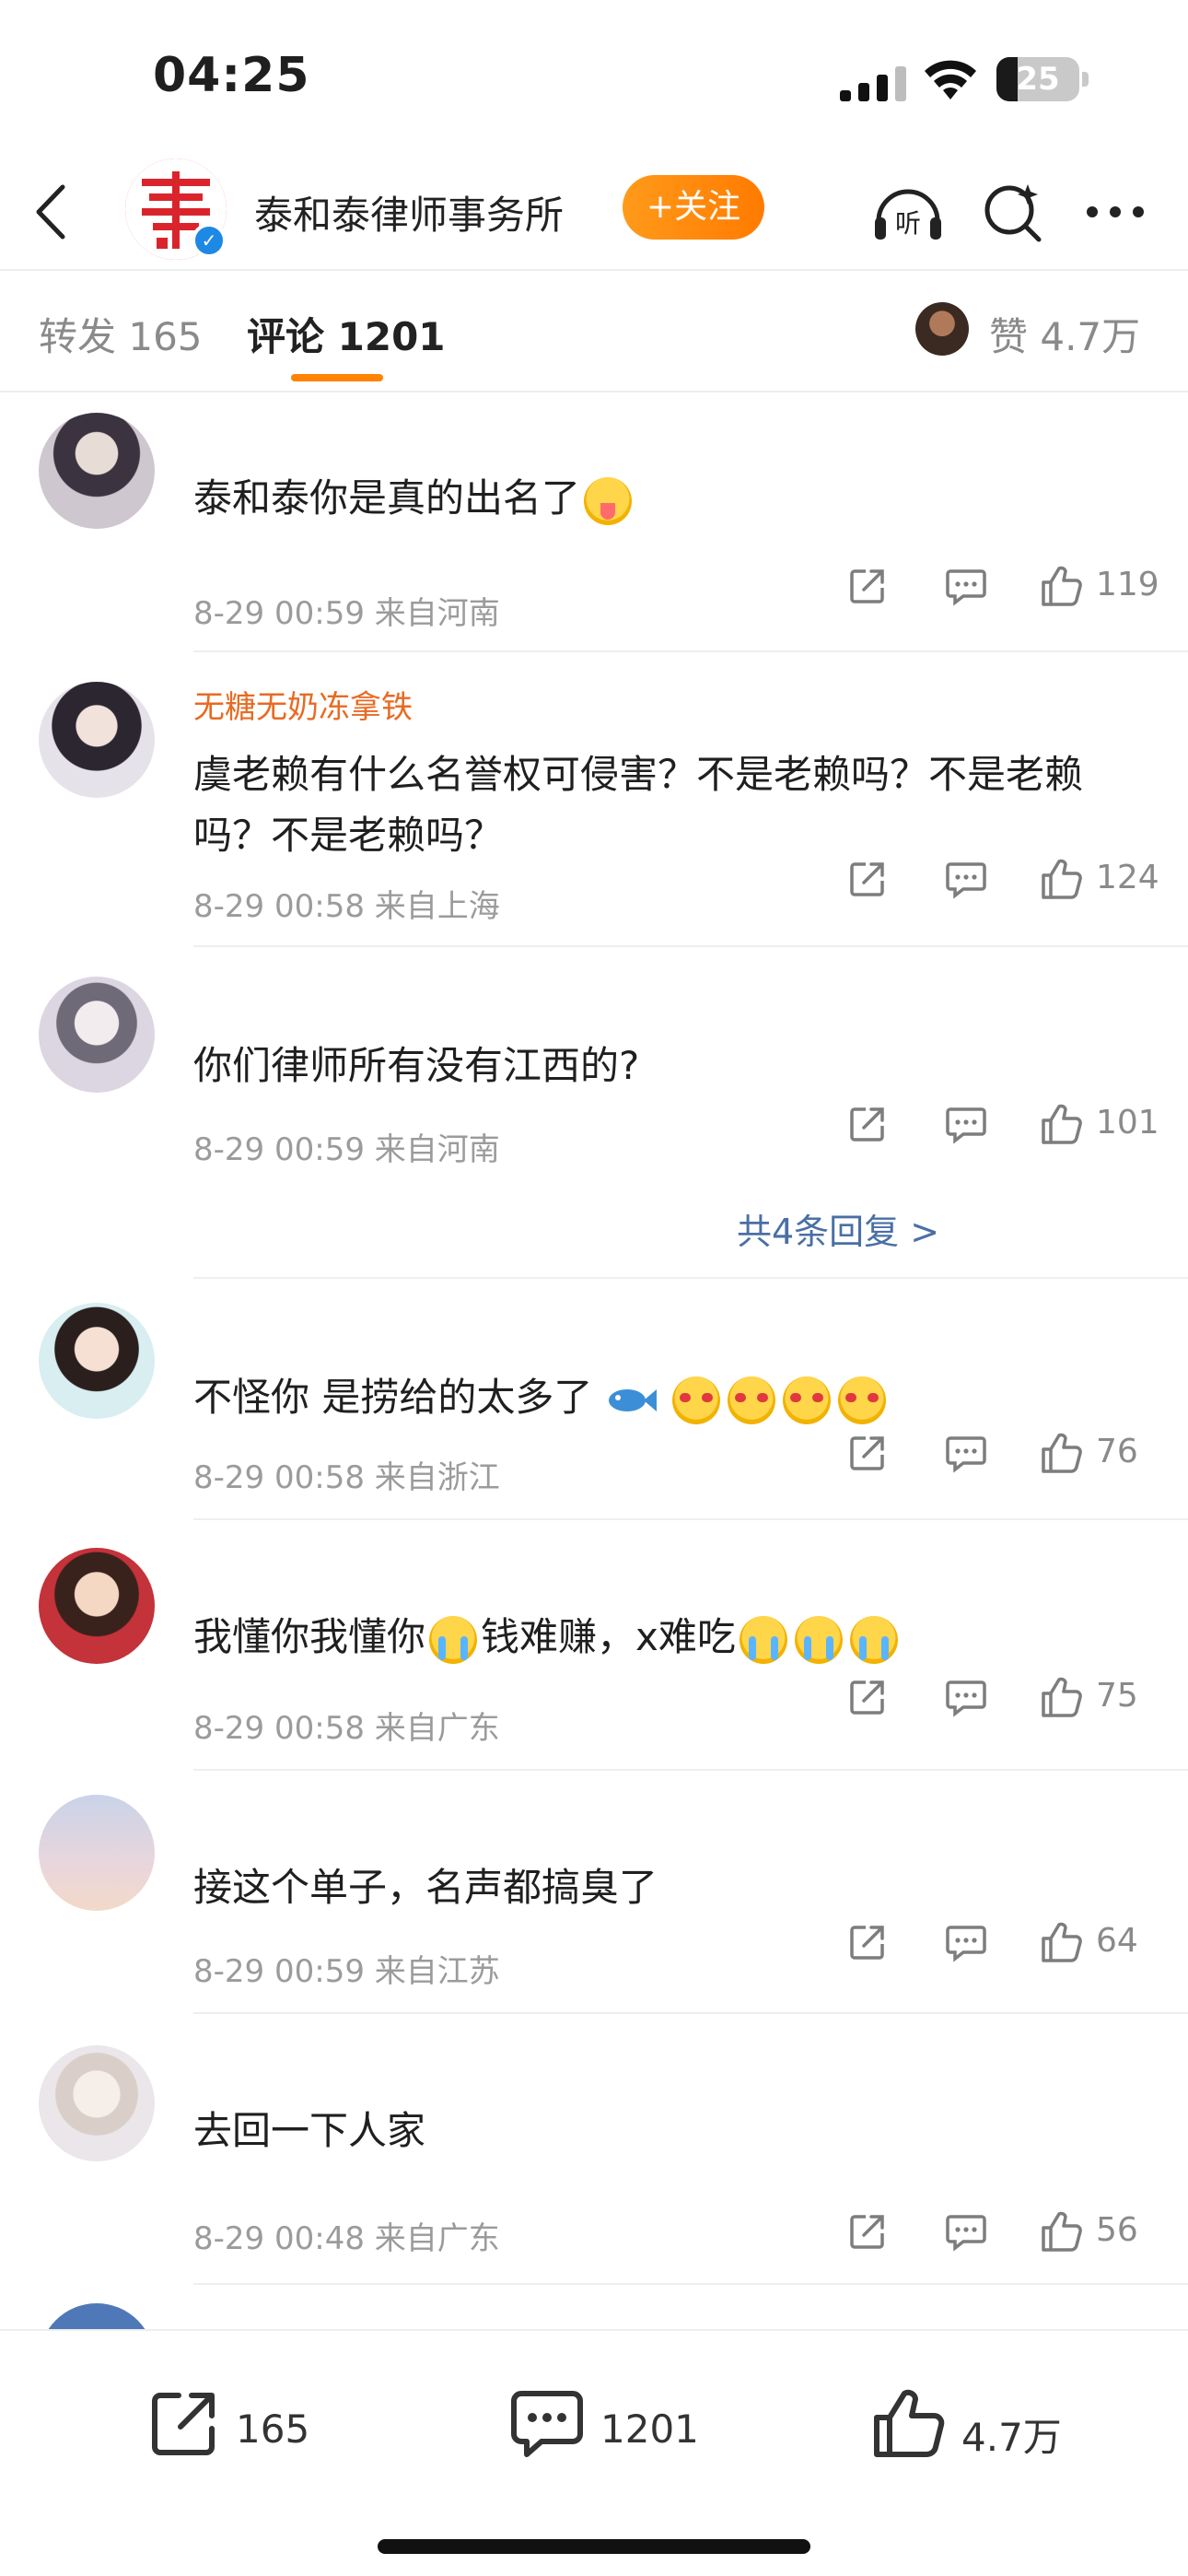 The width and height of the screenshot is (1188, 2576). What do you see at coordinates (1115, 212) in the screenshot?
I see `more-icon` at bounding box center [1115, 212].